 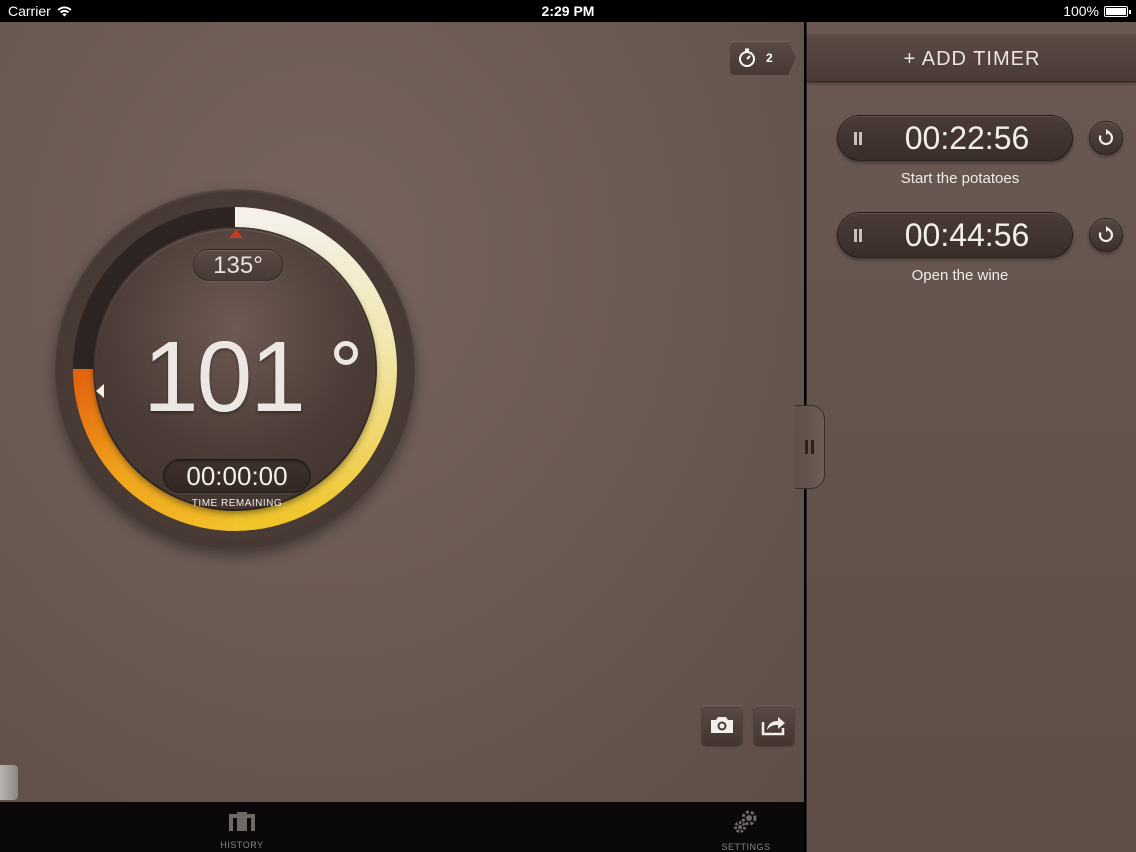 What do you see at coordinates (346, 353) in the screenshot?
I see `degree-symbol` at bounding box center [346, 353].